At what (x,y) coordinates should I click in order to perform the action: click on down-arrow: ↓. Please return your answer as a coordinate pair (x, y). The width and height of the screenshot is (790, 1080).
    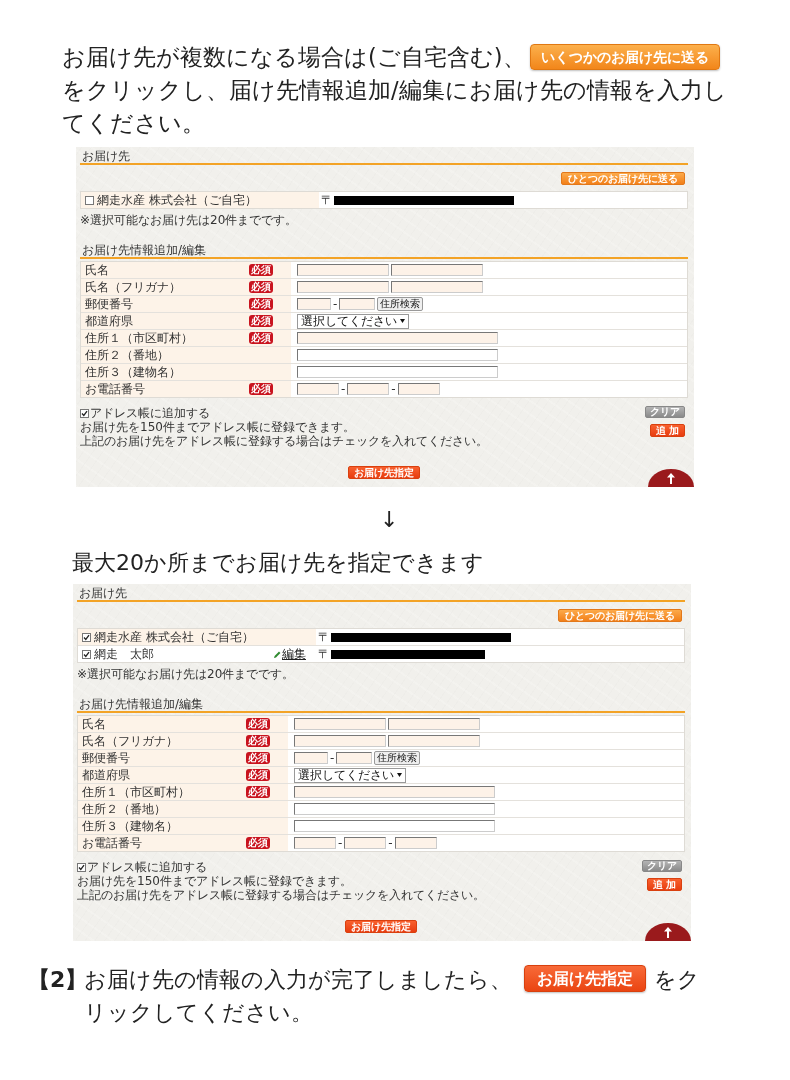
    Looking at the image, I should click on (389, 520).